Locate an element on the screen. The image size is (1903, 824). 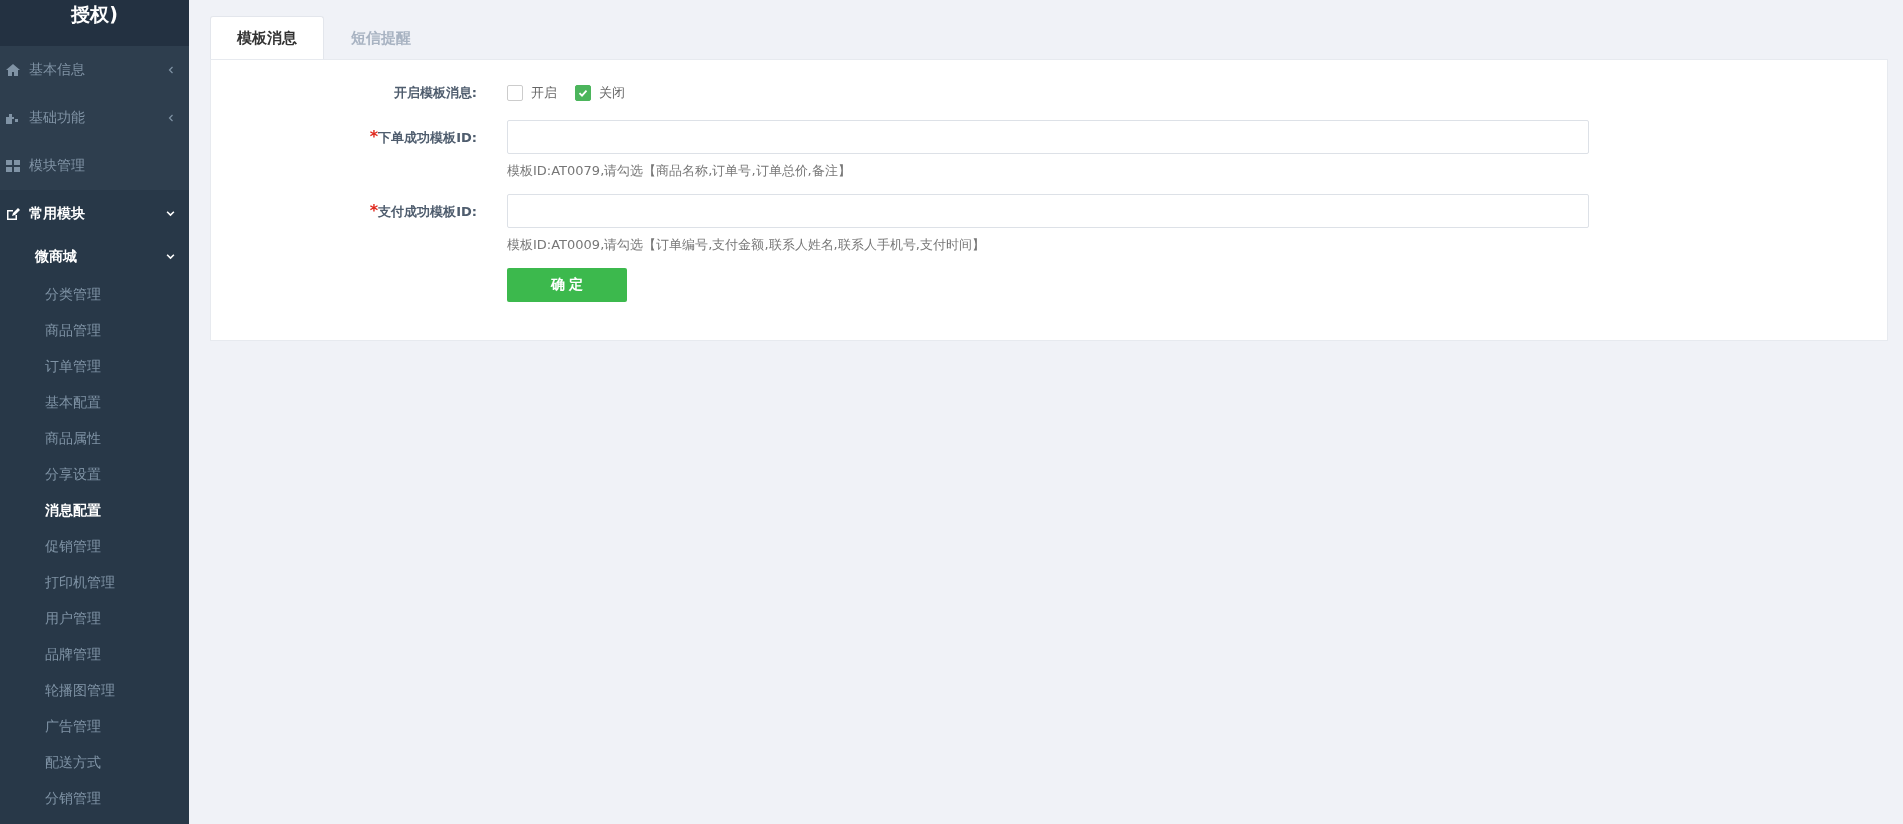
field-label: 支付成功模板ID: is located at coordinates (427, 211).